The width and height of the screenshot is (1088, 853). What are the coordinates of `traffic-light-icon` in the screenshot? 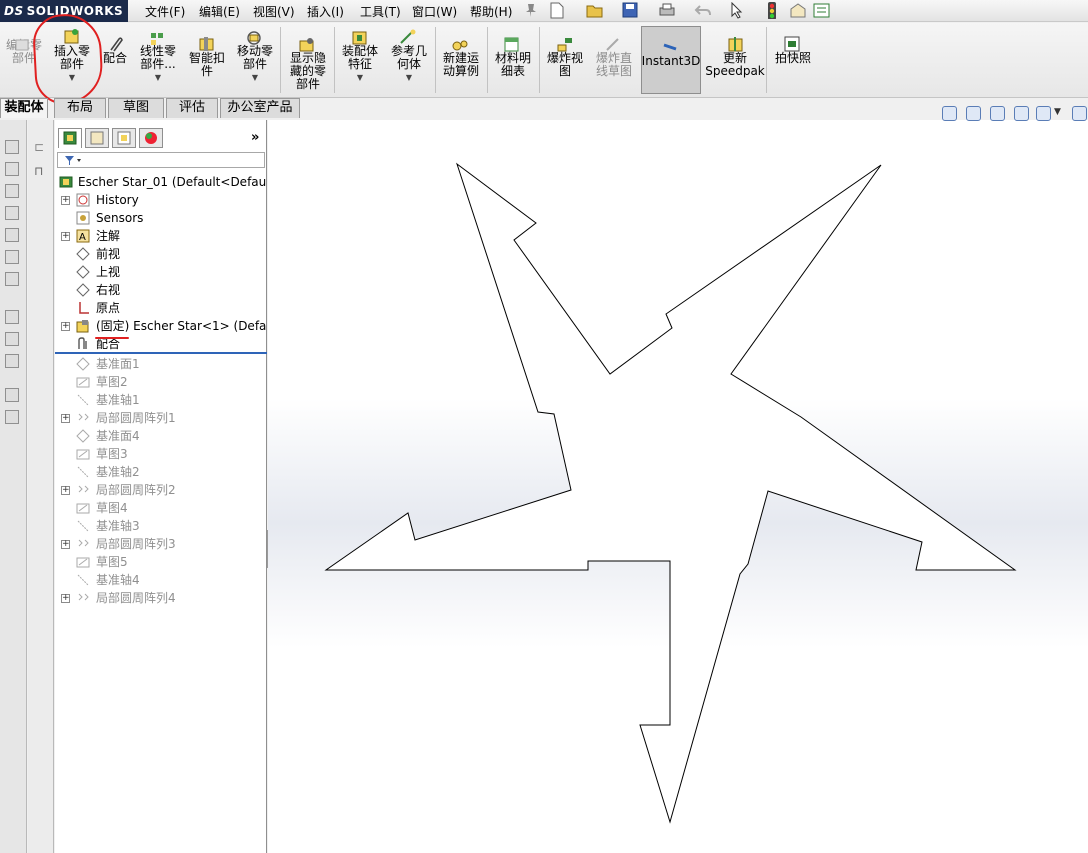 It's located at (772, 10).